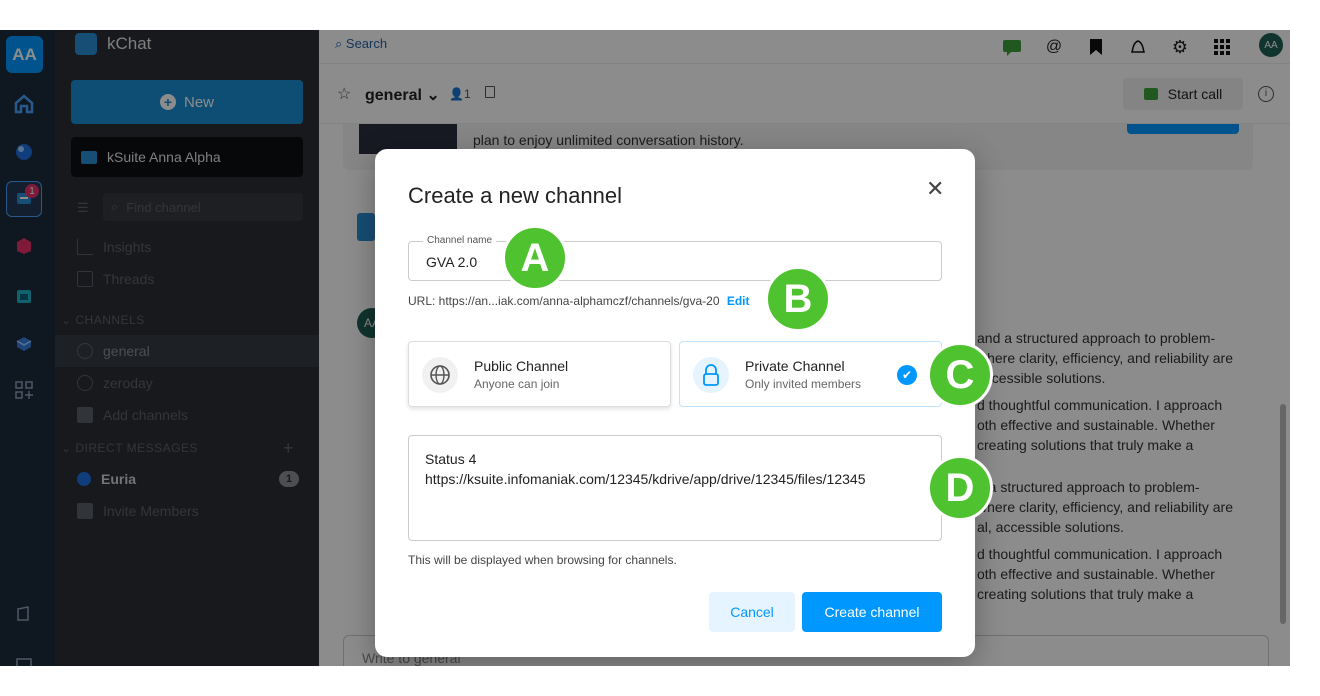 The width and height of the screenshot is (1320, 696). Describe the element at coordinates (521, 366) in the screenshot. I see `public-channel-title: Public Channel` at that location.